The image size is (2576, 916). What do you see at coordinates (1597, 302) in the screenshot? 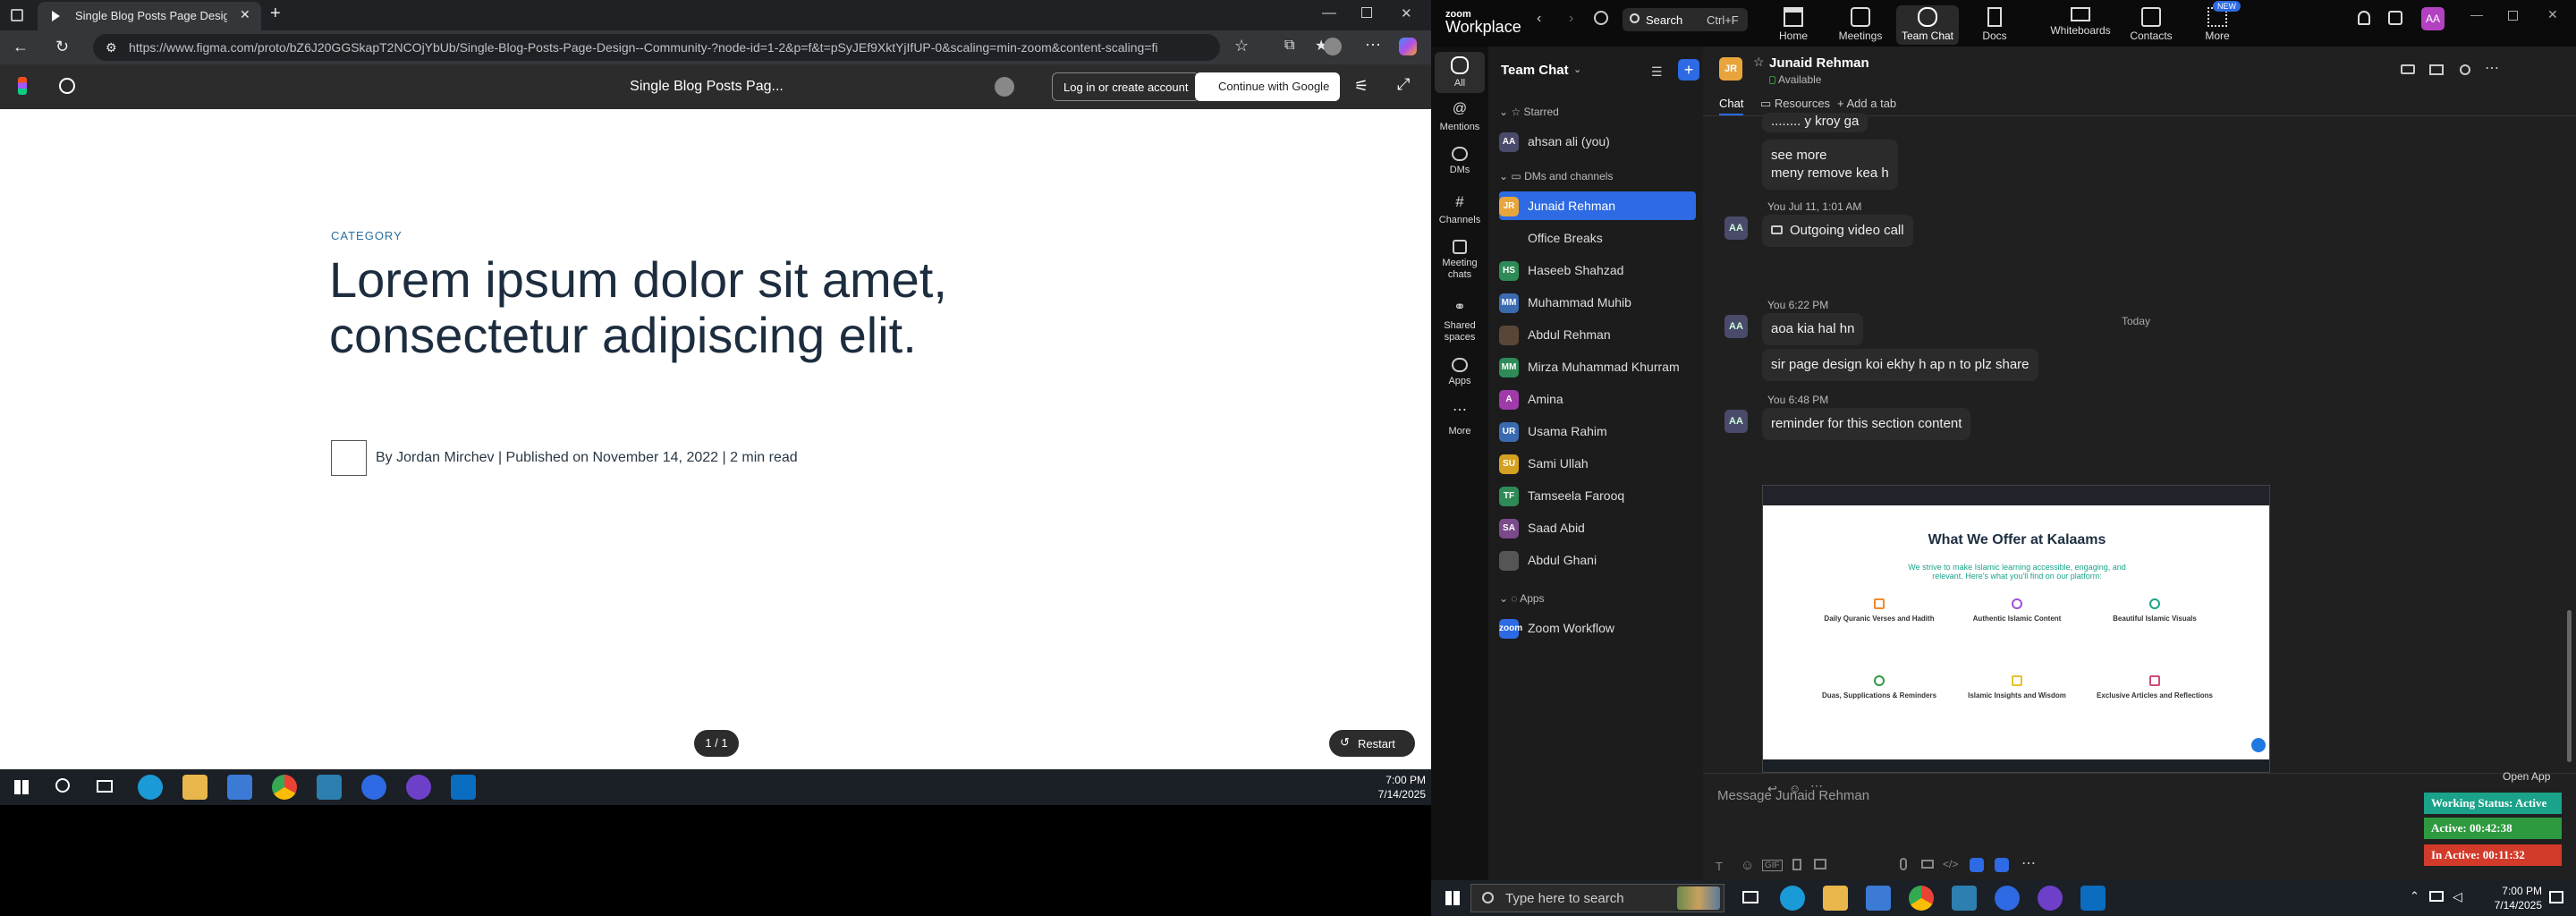
I see `chat-list-item: MM Muhammad Muhib` at bounding box center [1597, 302].